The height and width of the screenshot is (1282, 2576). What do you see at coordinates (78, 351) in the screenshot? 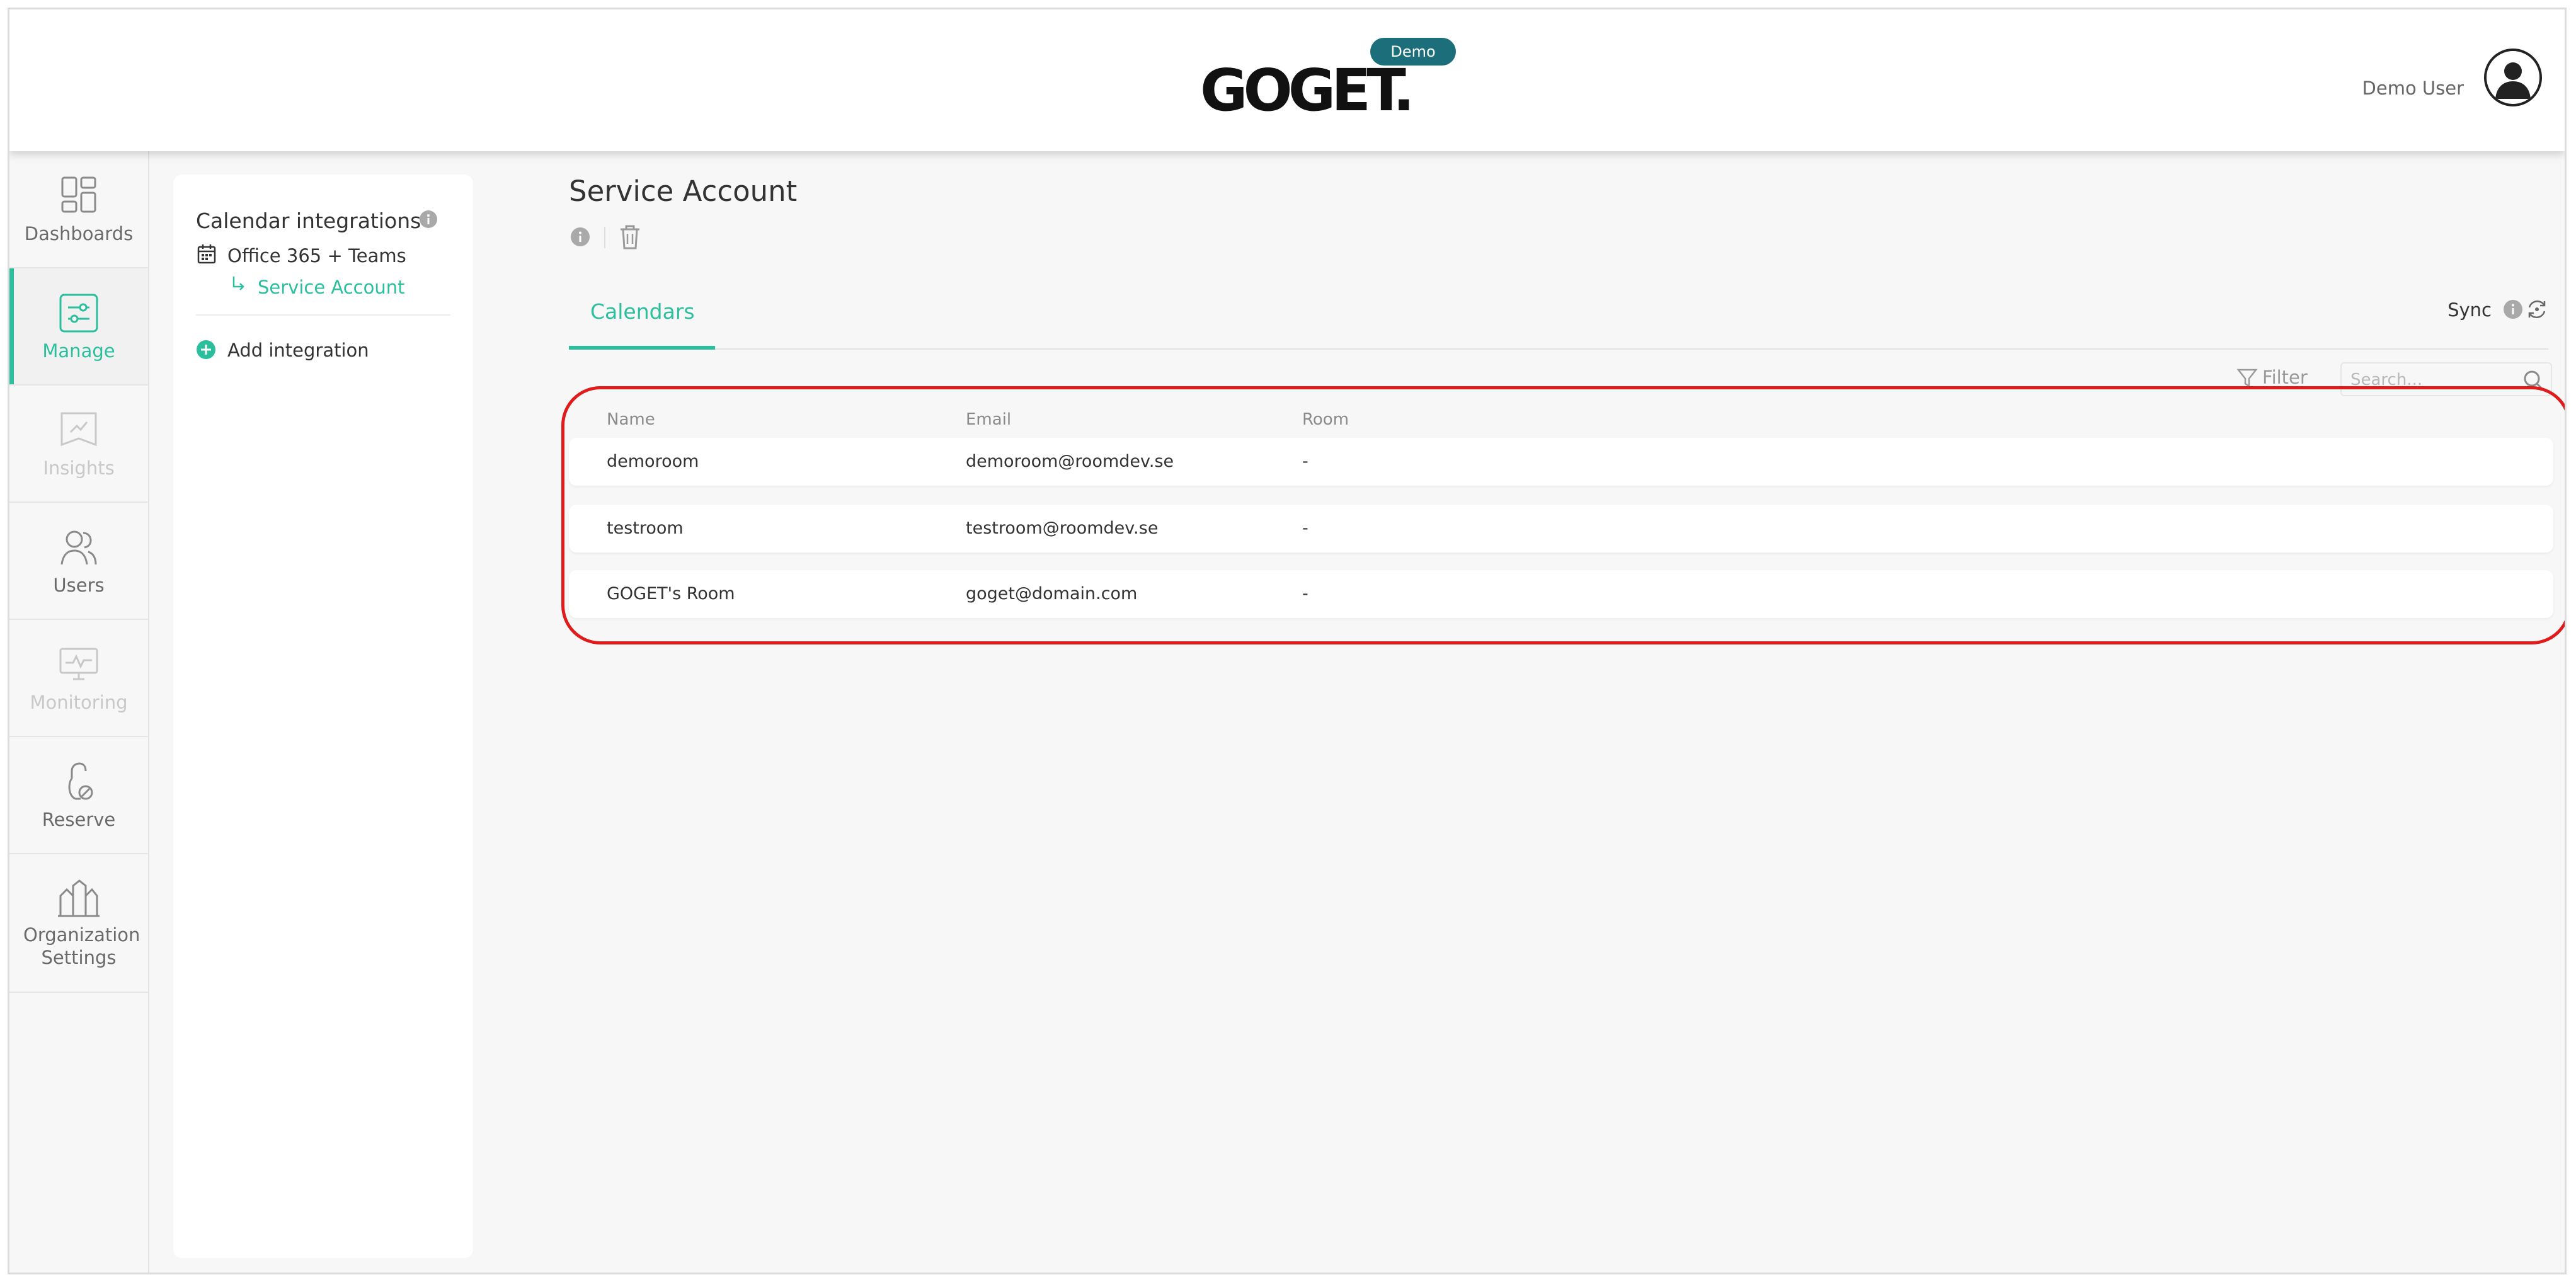
I see `nav-label: Manage` at bounding box center [78, 351].